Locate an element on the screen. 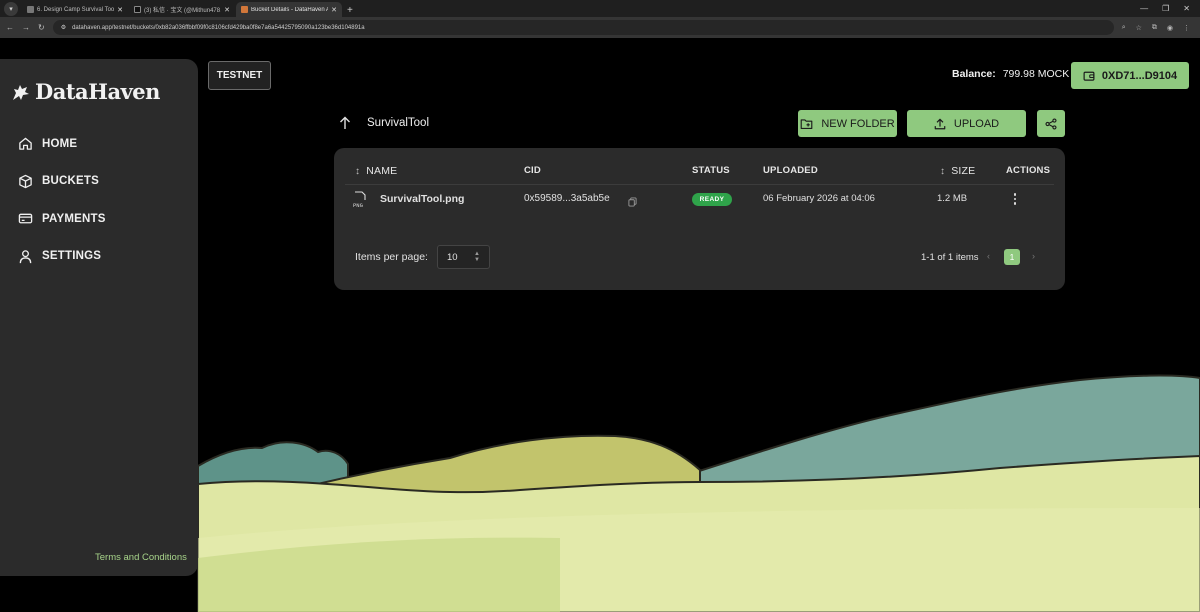  site-info-icon: ⚙ is located at coordinates (63, 27).